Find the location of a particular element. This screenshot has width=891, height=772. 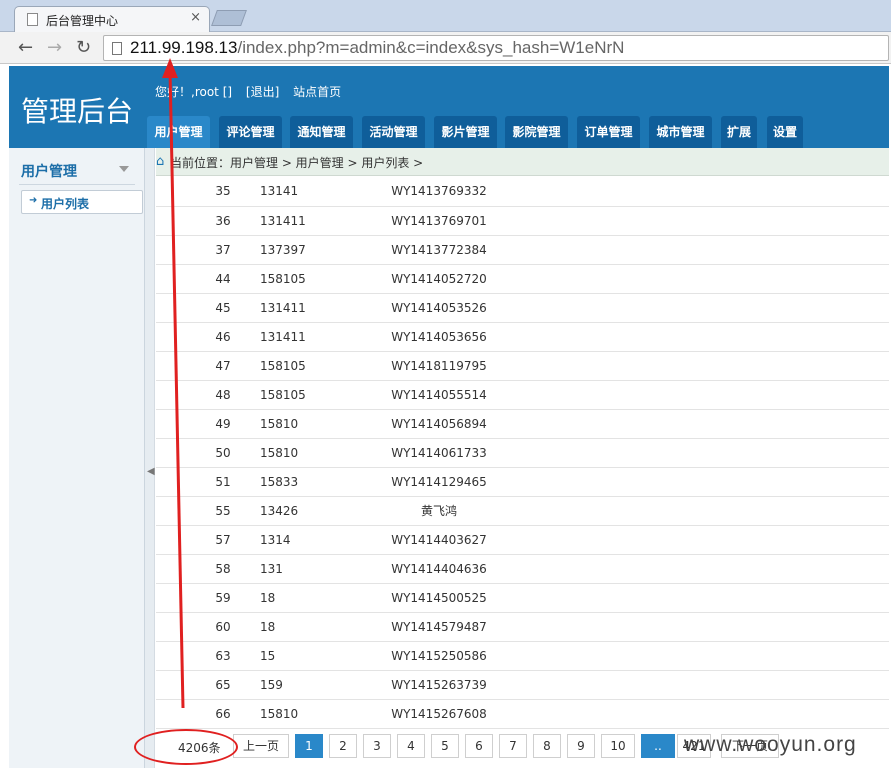

annotation-arrow-line is located at coordinates (176, 389).